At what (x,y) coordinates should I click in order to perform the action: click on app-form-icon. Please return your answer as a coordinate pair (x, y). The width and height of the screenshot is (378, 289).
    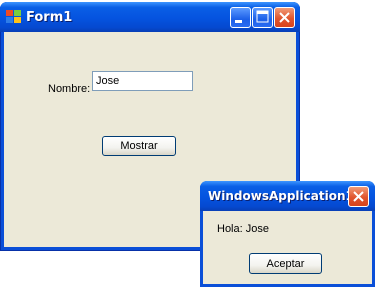
    Looking at the image, I should click on (14, 17).